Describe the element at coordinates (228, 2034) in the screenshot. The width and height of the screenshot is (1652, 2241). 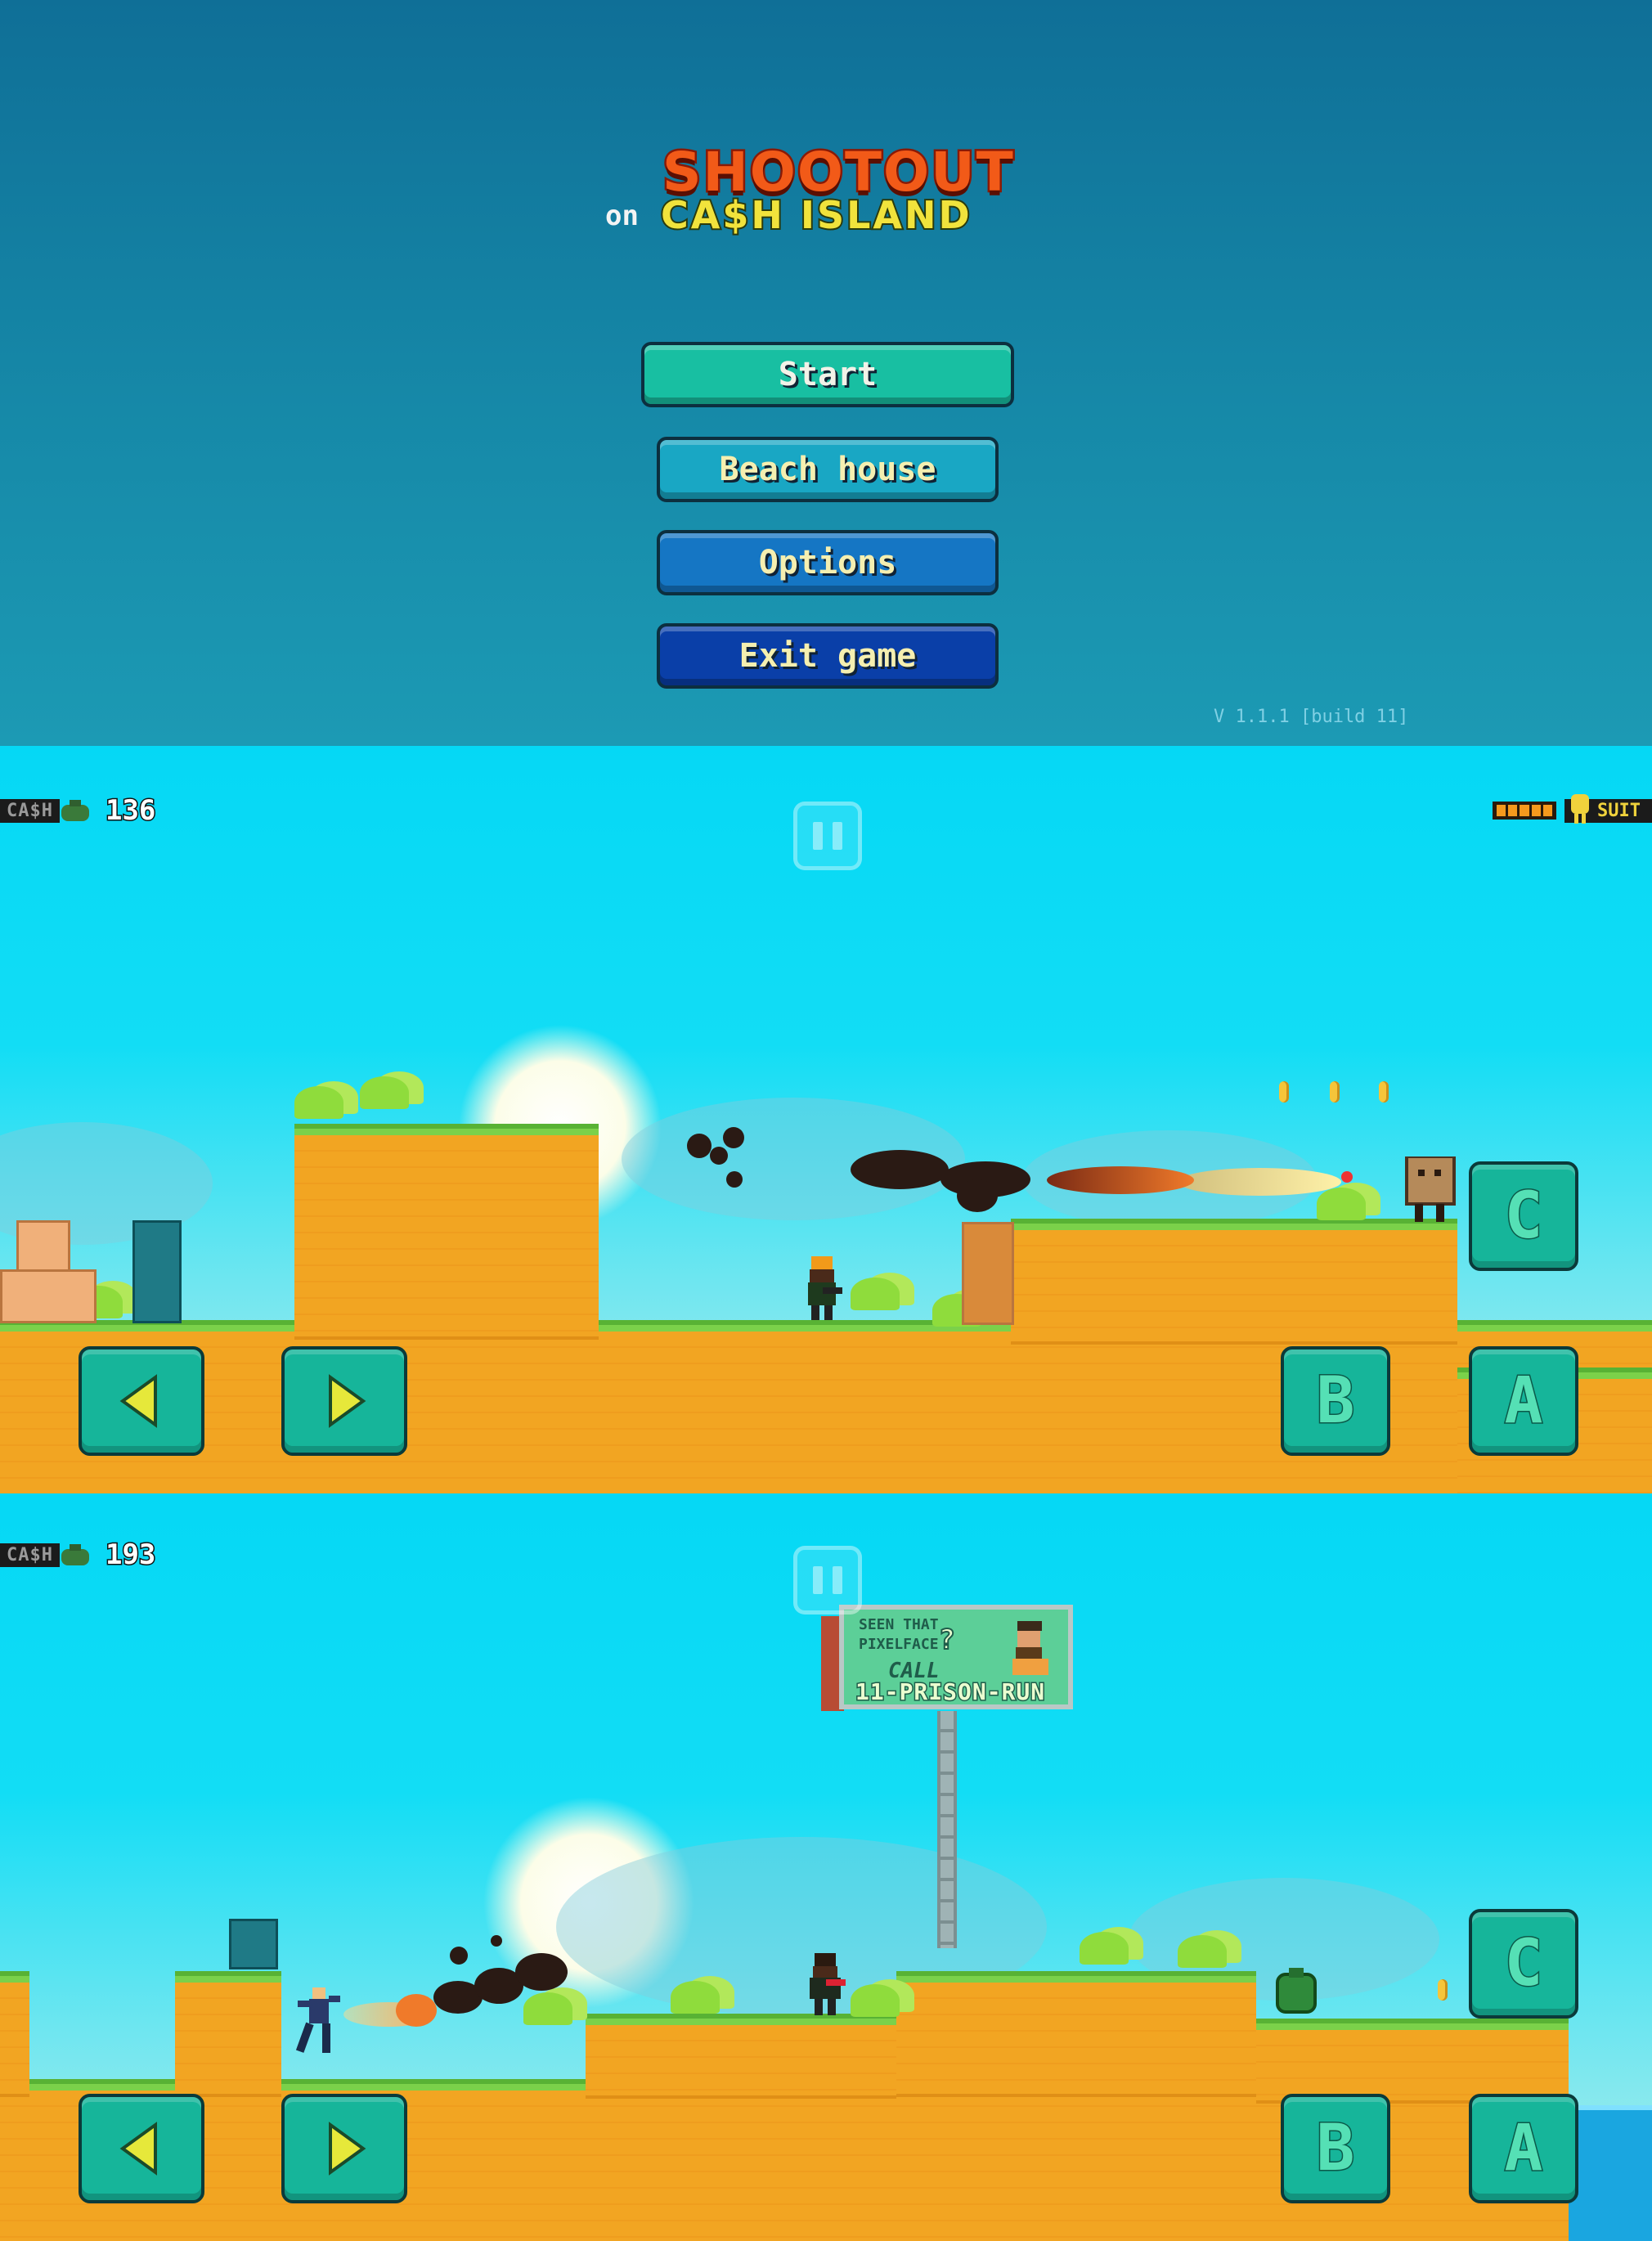
I see `column-platform` at that location.